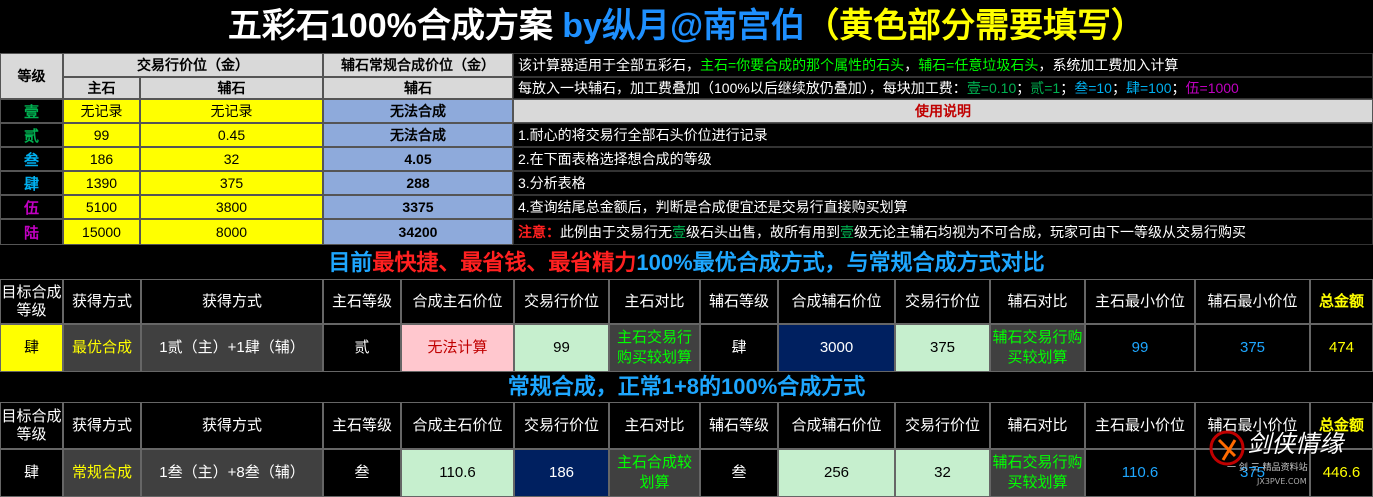 The height and width of the screenshot is (497, 1373). I want to click on row2-method: 常规合成, so click(102, 473).